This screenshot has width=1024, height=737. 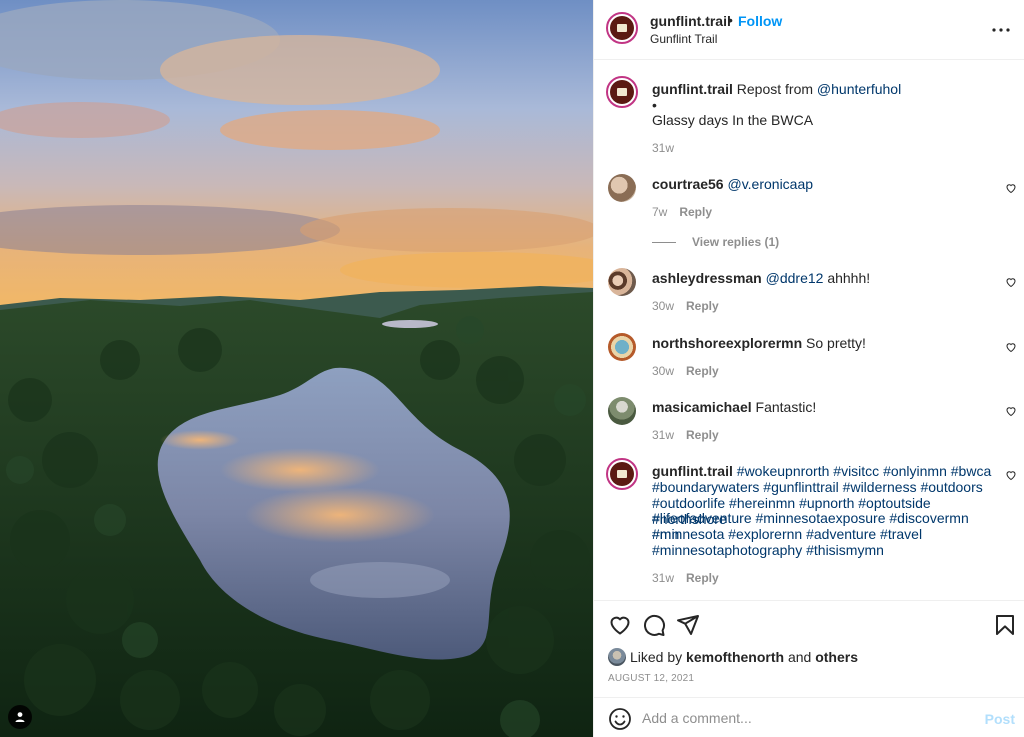 What do you see at coordinates (760, 21) in the screenshot?
I see `follow-button: Follow` at bounding box center [760, 21].